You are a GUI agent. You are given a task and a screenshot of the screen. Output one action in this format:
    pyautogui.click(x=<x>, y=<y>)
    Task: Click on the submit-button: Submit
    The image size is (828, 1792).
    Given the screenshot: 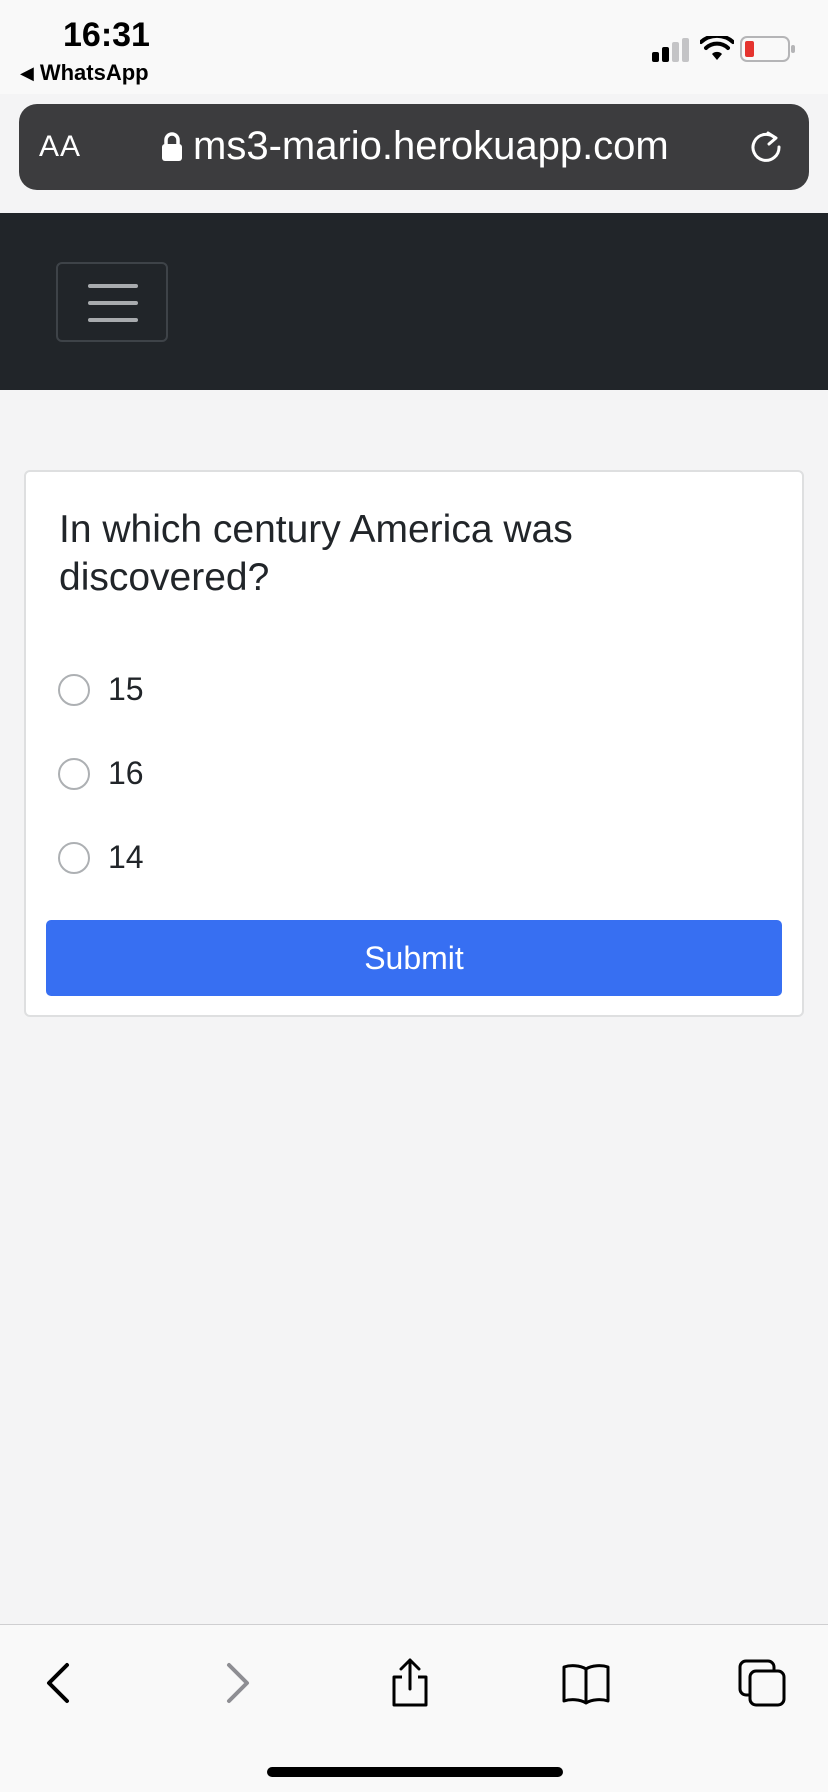 What is the action you would take?
    pyautogui.click(x=414, y=958)
    